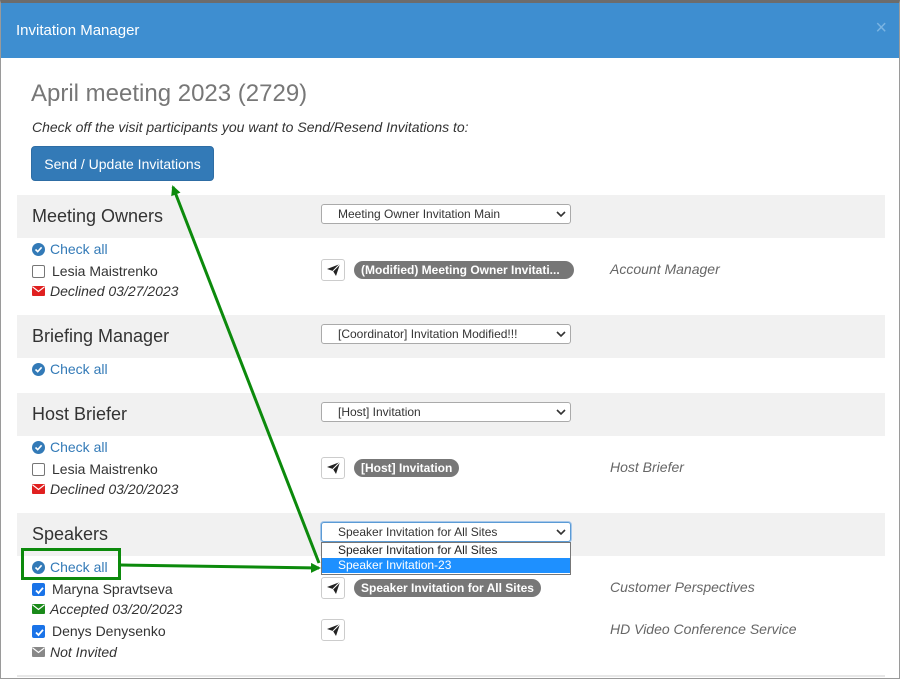 The image size is (900, 682). I want to click on group-name: Briefing Manager, so click(101, 336).